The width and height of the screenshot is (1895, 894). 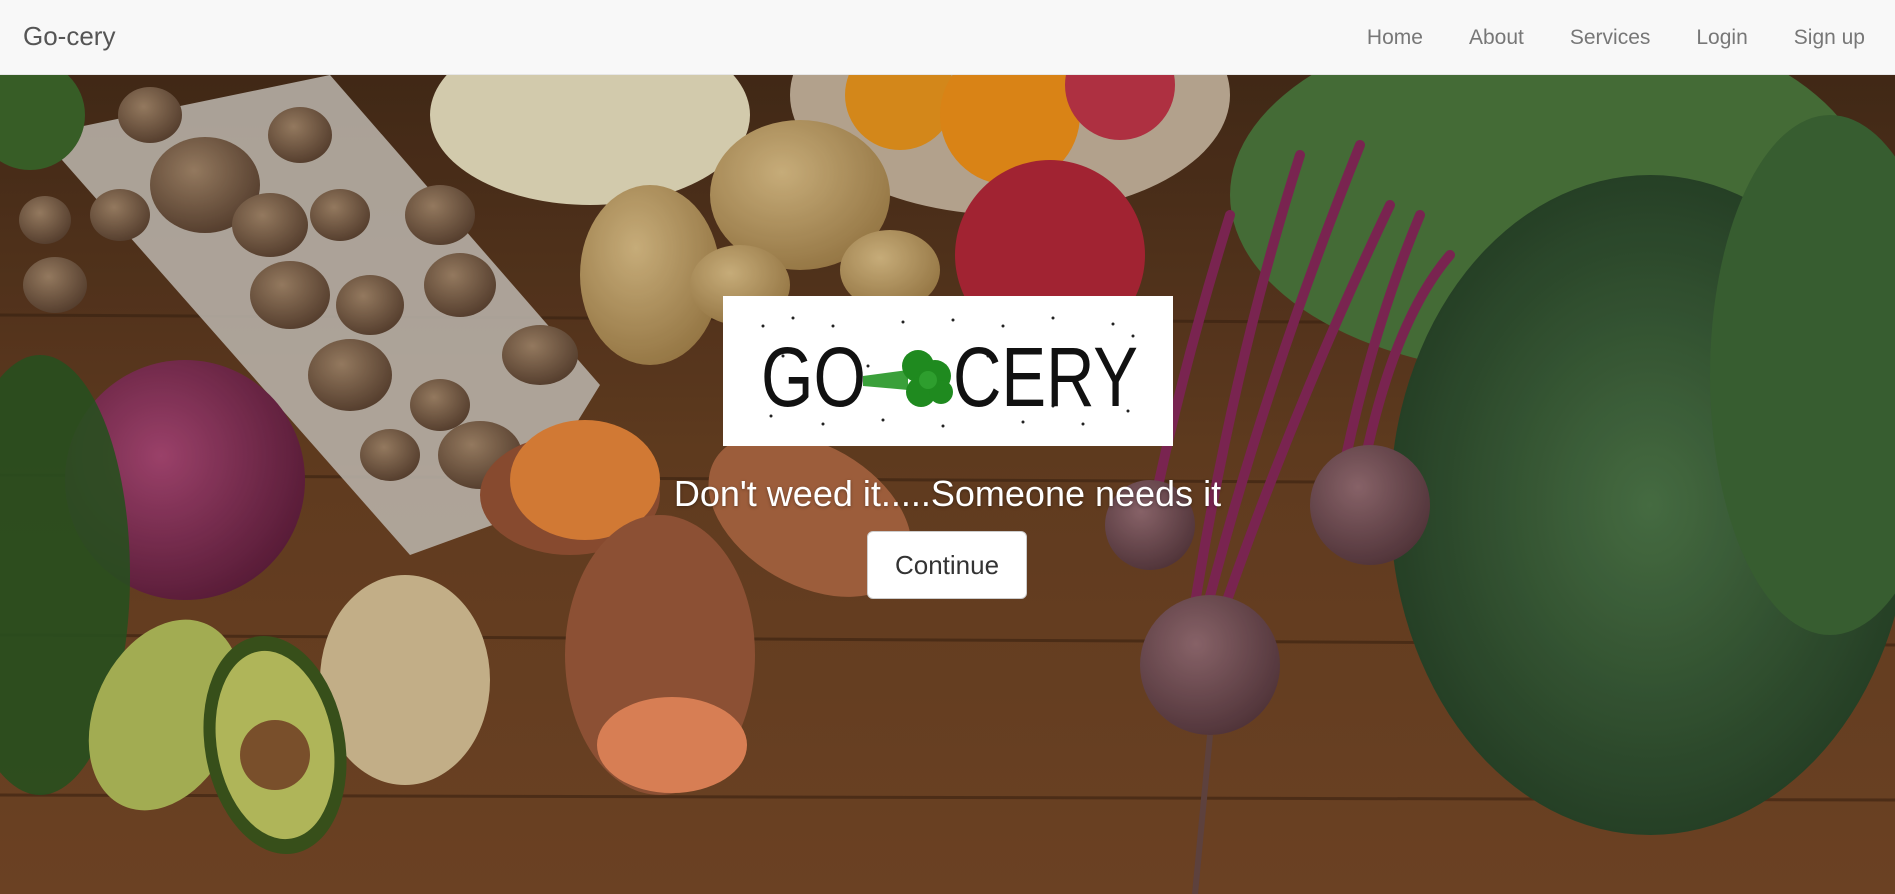 I want to click on nav-home-link: Home, so click(x=1395, y=37).